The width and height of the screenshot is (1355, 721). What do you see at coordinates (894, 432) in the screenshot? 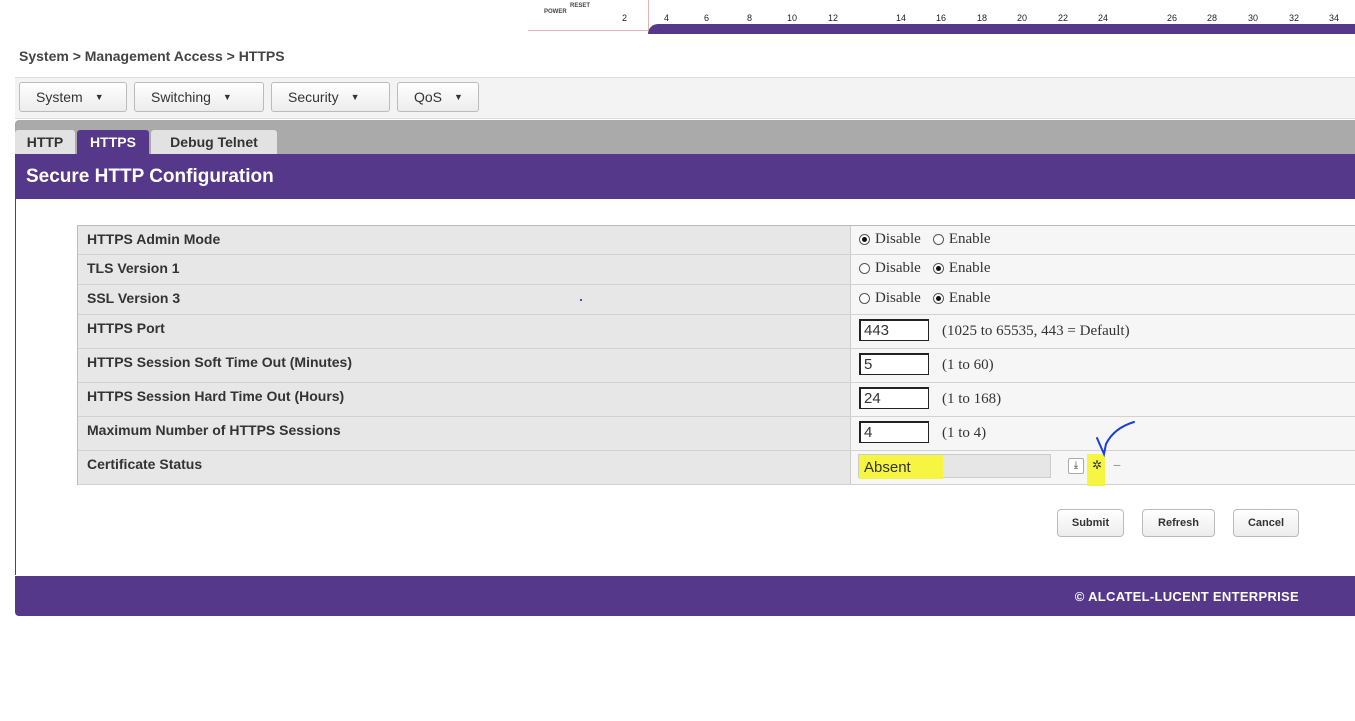
I see `max-sessions-input: 4` at bounding box center [894, 432].